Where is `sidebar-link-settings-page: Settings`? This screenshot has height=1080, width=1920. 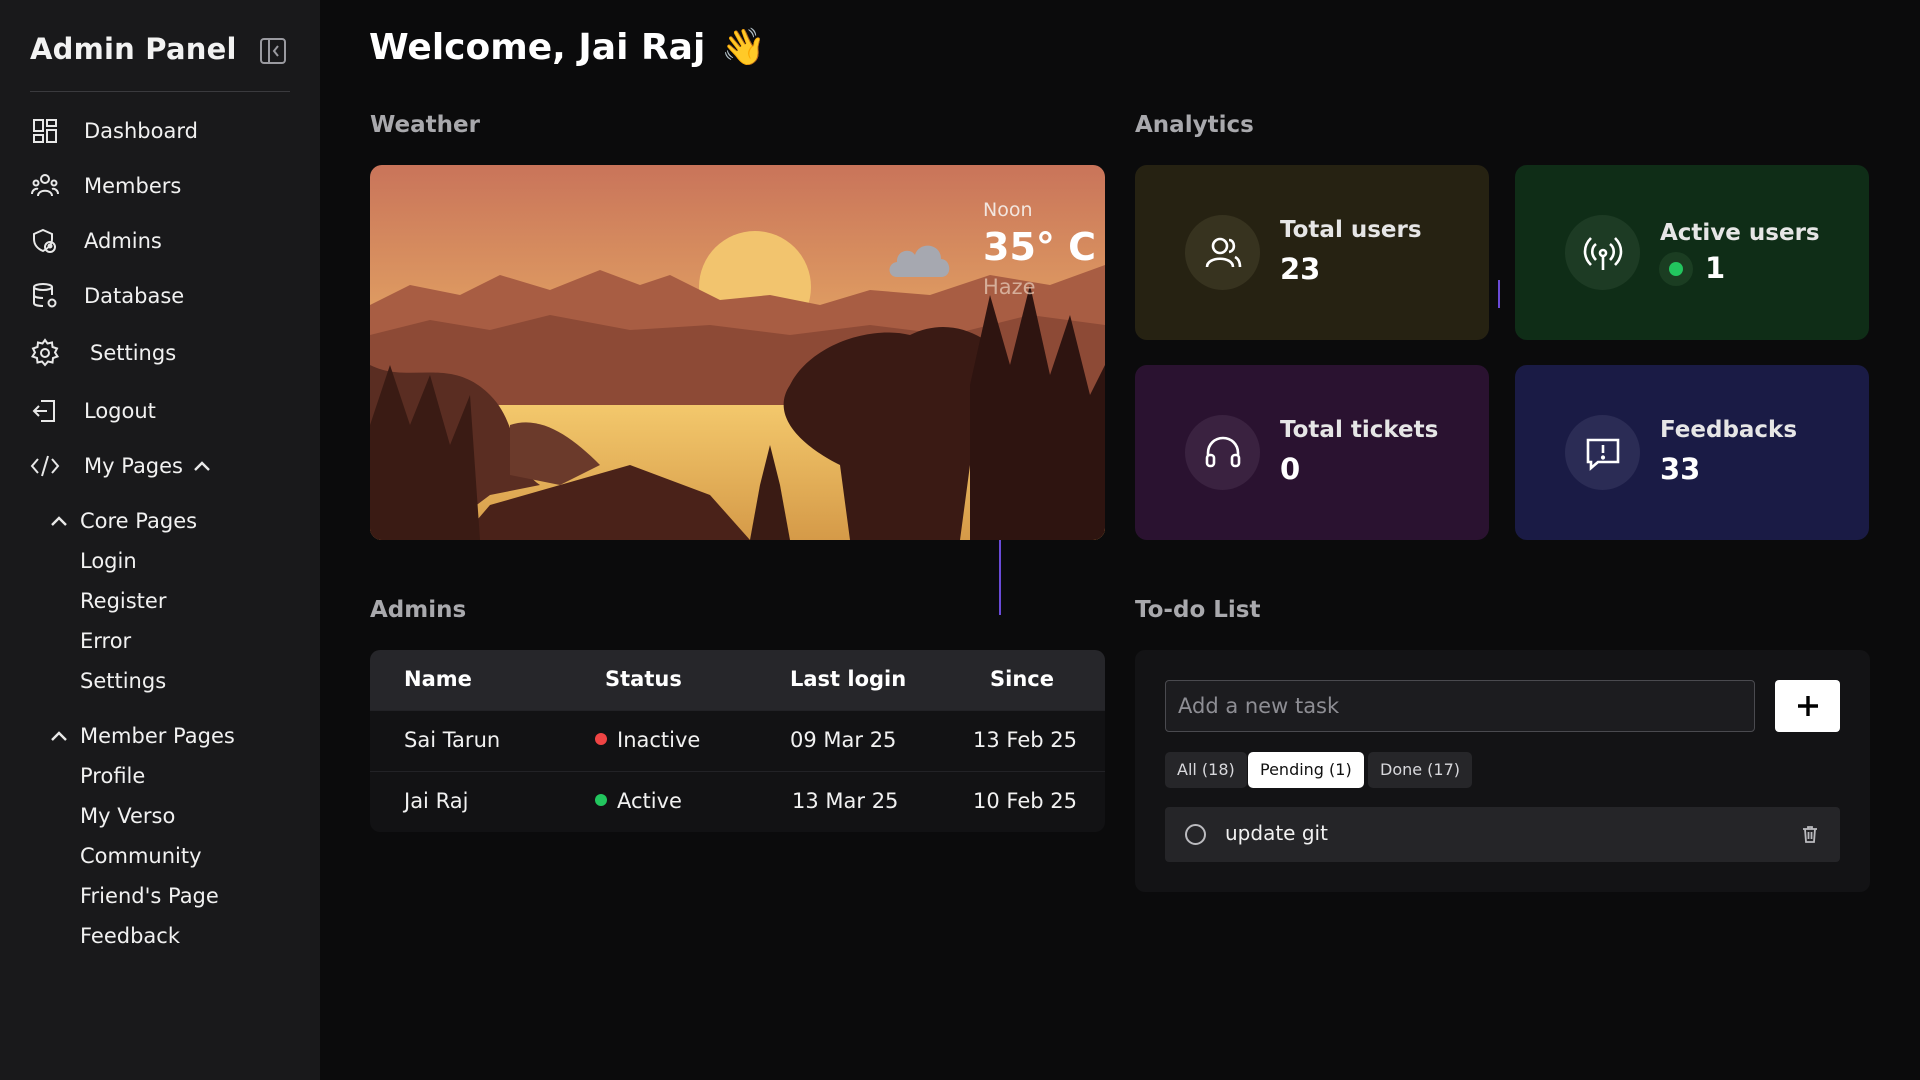
sidebar-link-settings-page: Settings is located at coordinates (123, 681).